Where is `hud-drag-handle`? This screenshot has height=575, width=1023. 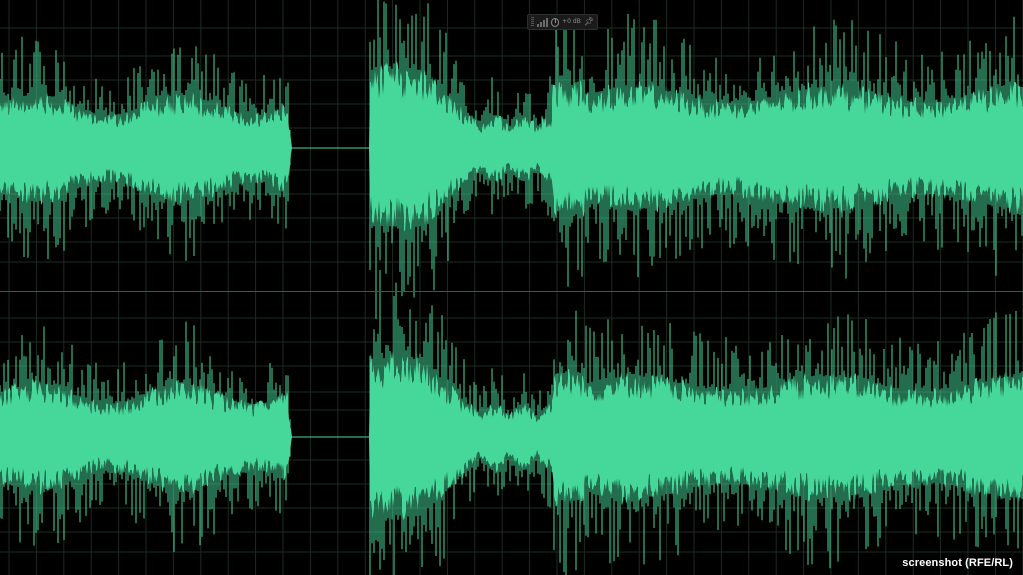 hud-drag-handle is located at coordinates (532, 22).